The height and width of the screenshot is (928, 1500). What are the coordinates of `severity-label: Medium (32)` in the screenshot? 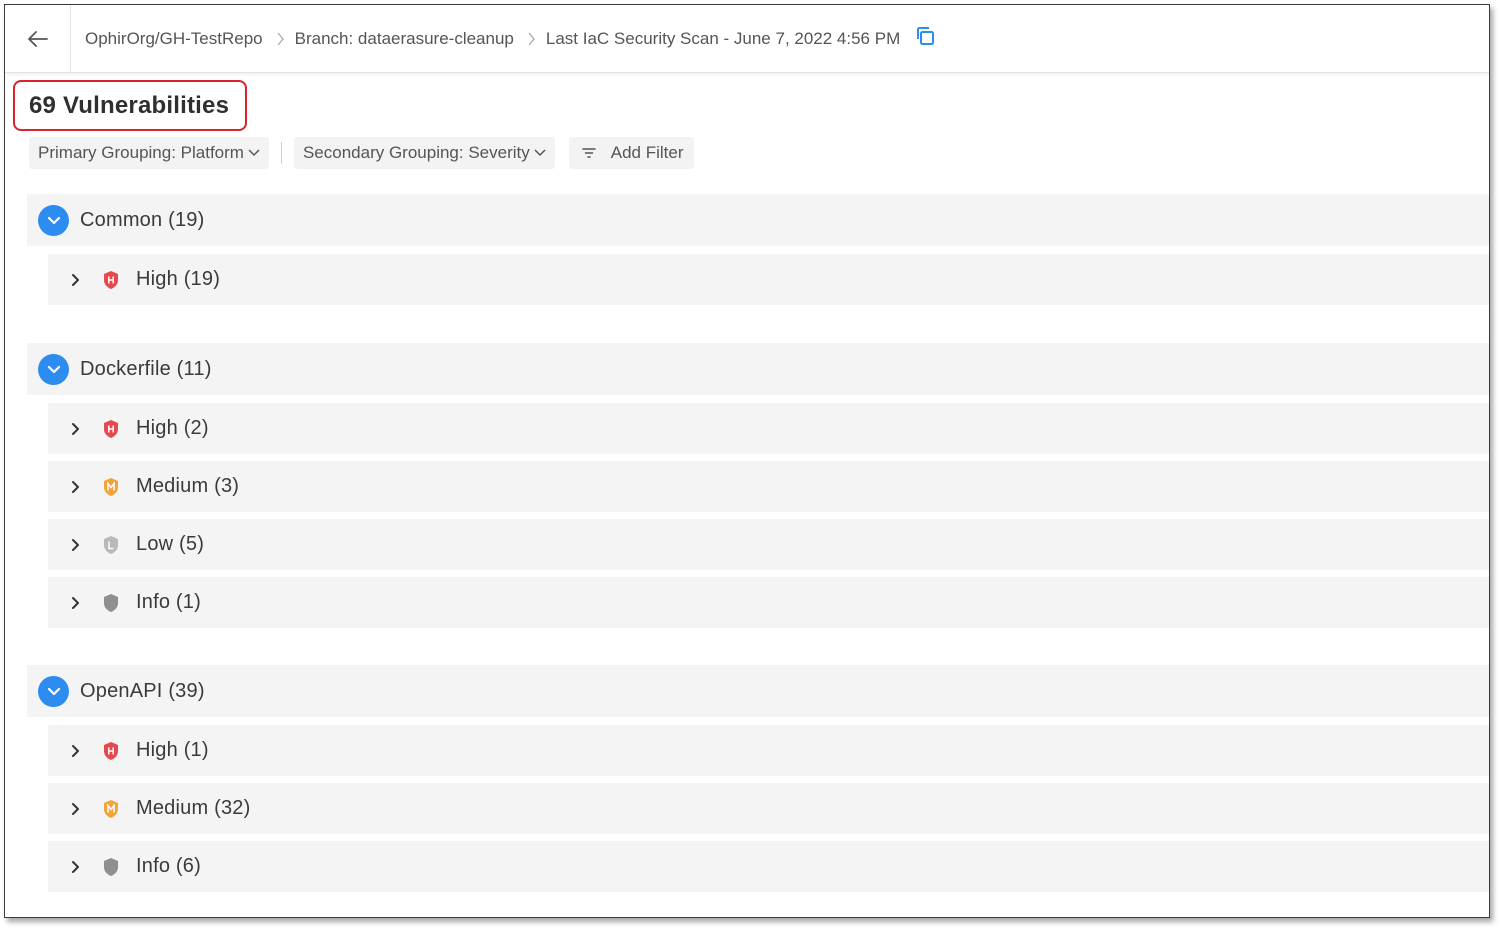 It's located at (193, 808).